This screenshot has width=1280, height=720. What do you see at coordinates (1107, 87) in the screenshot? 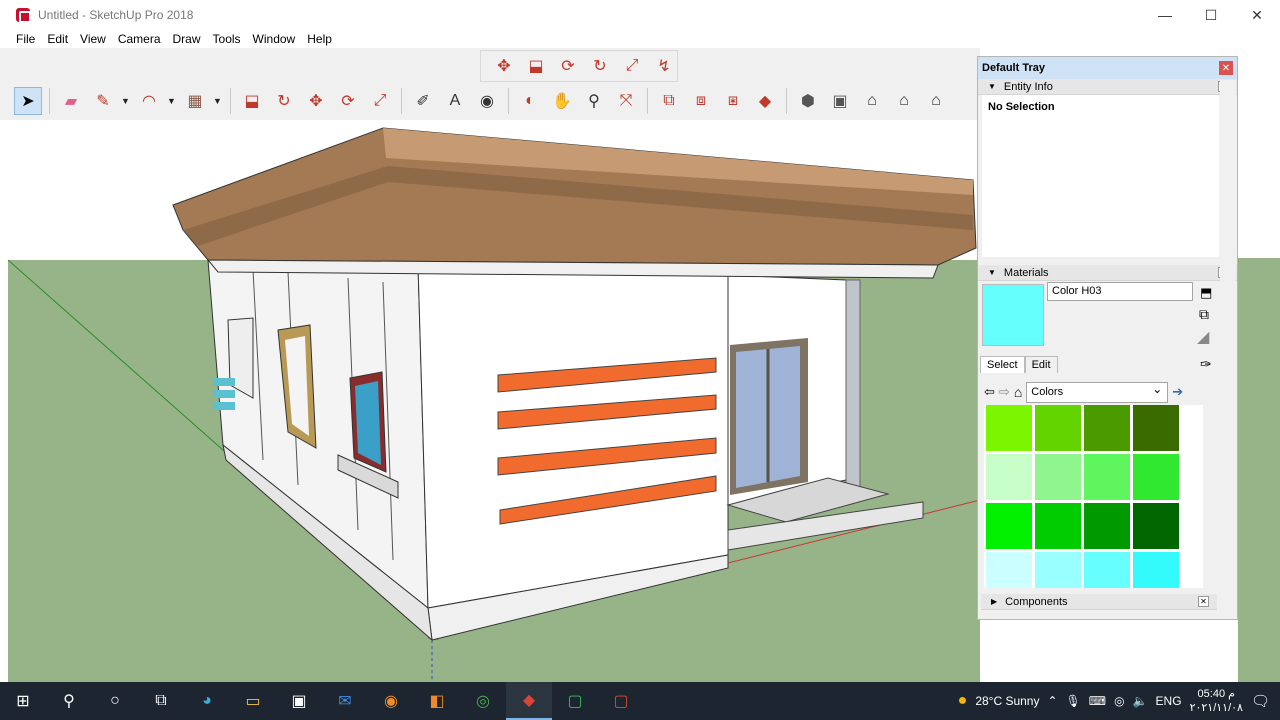
I see `entity-info-header: ▼ Entity Info ✕` at bounding box center [1107, 87].